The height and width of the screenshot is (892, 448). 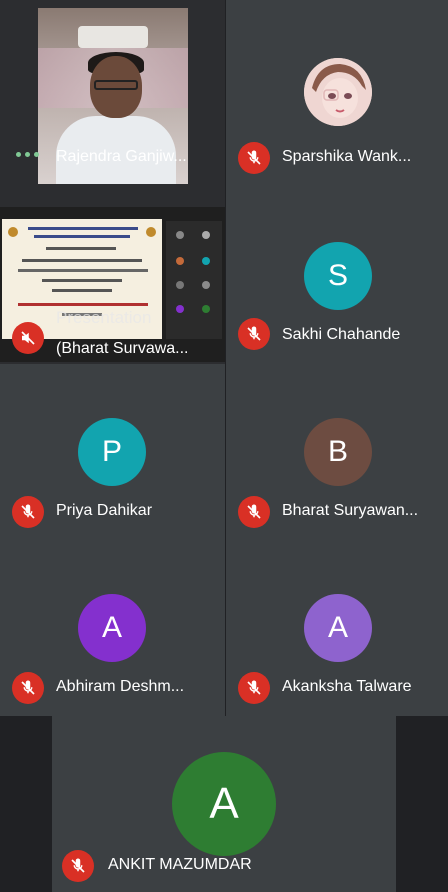 What do you see at coordinates (180, 864) in the screenshot?
I see `participant-name: ANKIT MAZUMDAR` at bounding box center [180, 864].